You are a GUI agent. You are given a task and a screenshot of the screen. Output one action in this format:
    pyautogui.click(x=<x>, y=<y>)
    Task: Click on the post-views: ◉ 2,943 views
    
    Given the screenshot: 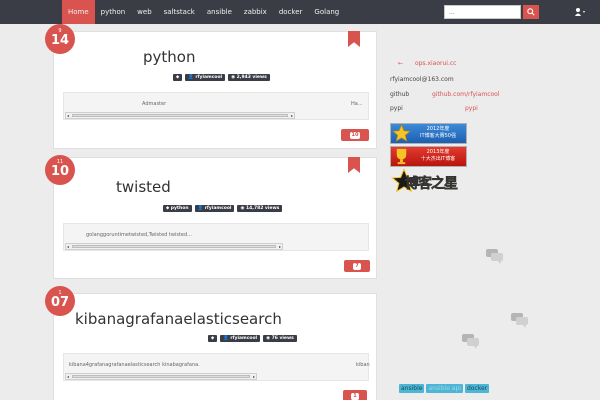 What is the action you would take?
    pyautogui.click(x=249, y=77)
    